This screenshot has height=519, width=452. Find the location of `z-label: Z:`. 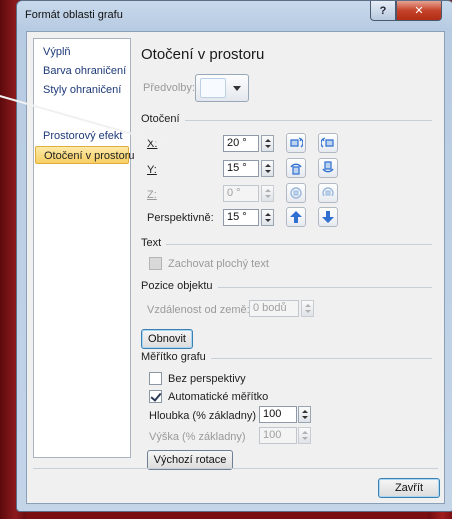

z-label: Z: is located at coordinates (152, 195).